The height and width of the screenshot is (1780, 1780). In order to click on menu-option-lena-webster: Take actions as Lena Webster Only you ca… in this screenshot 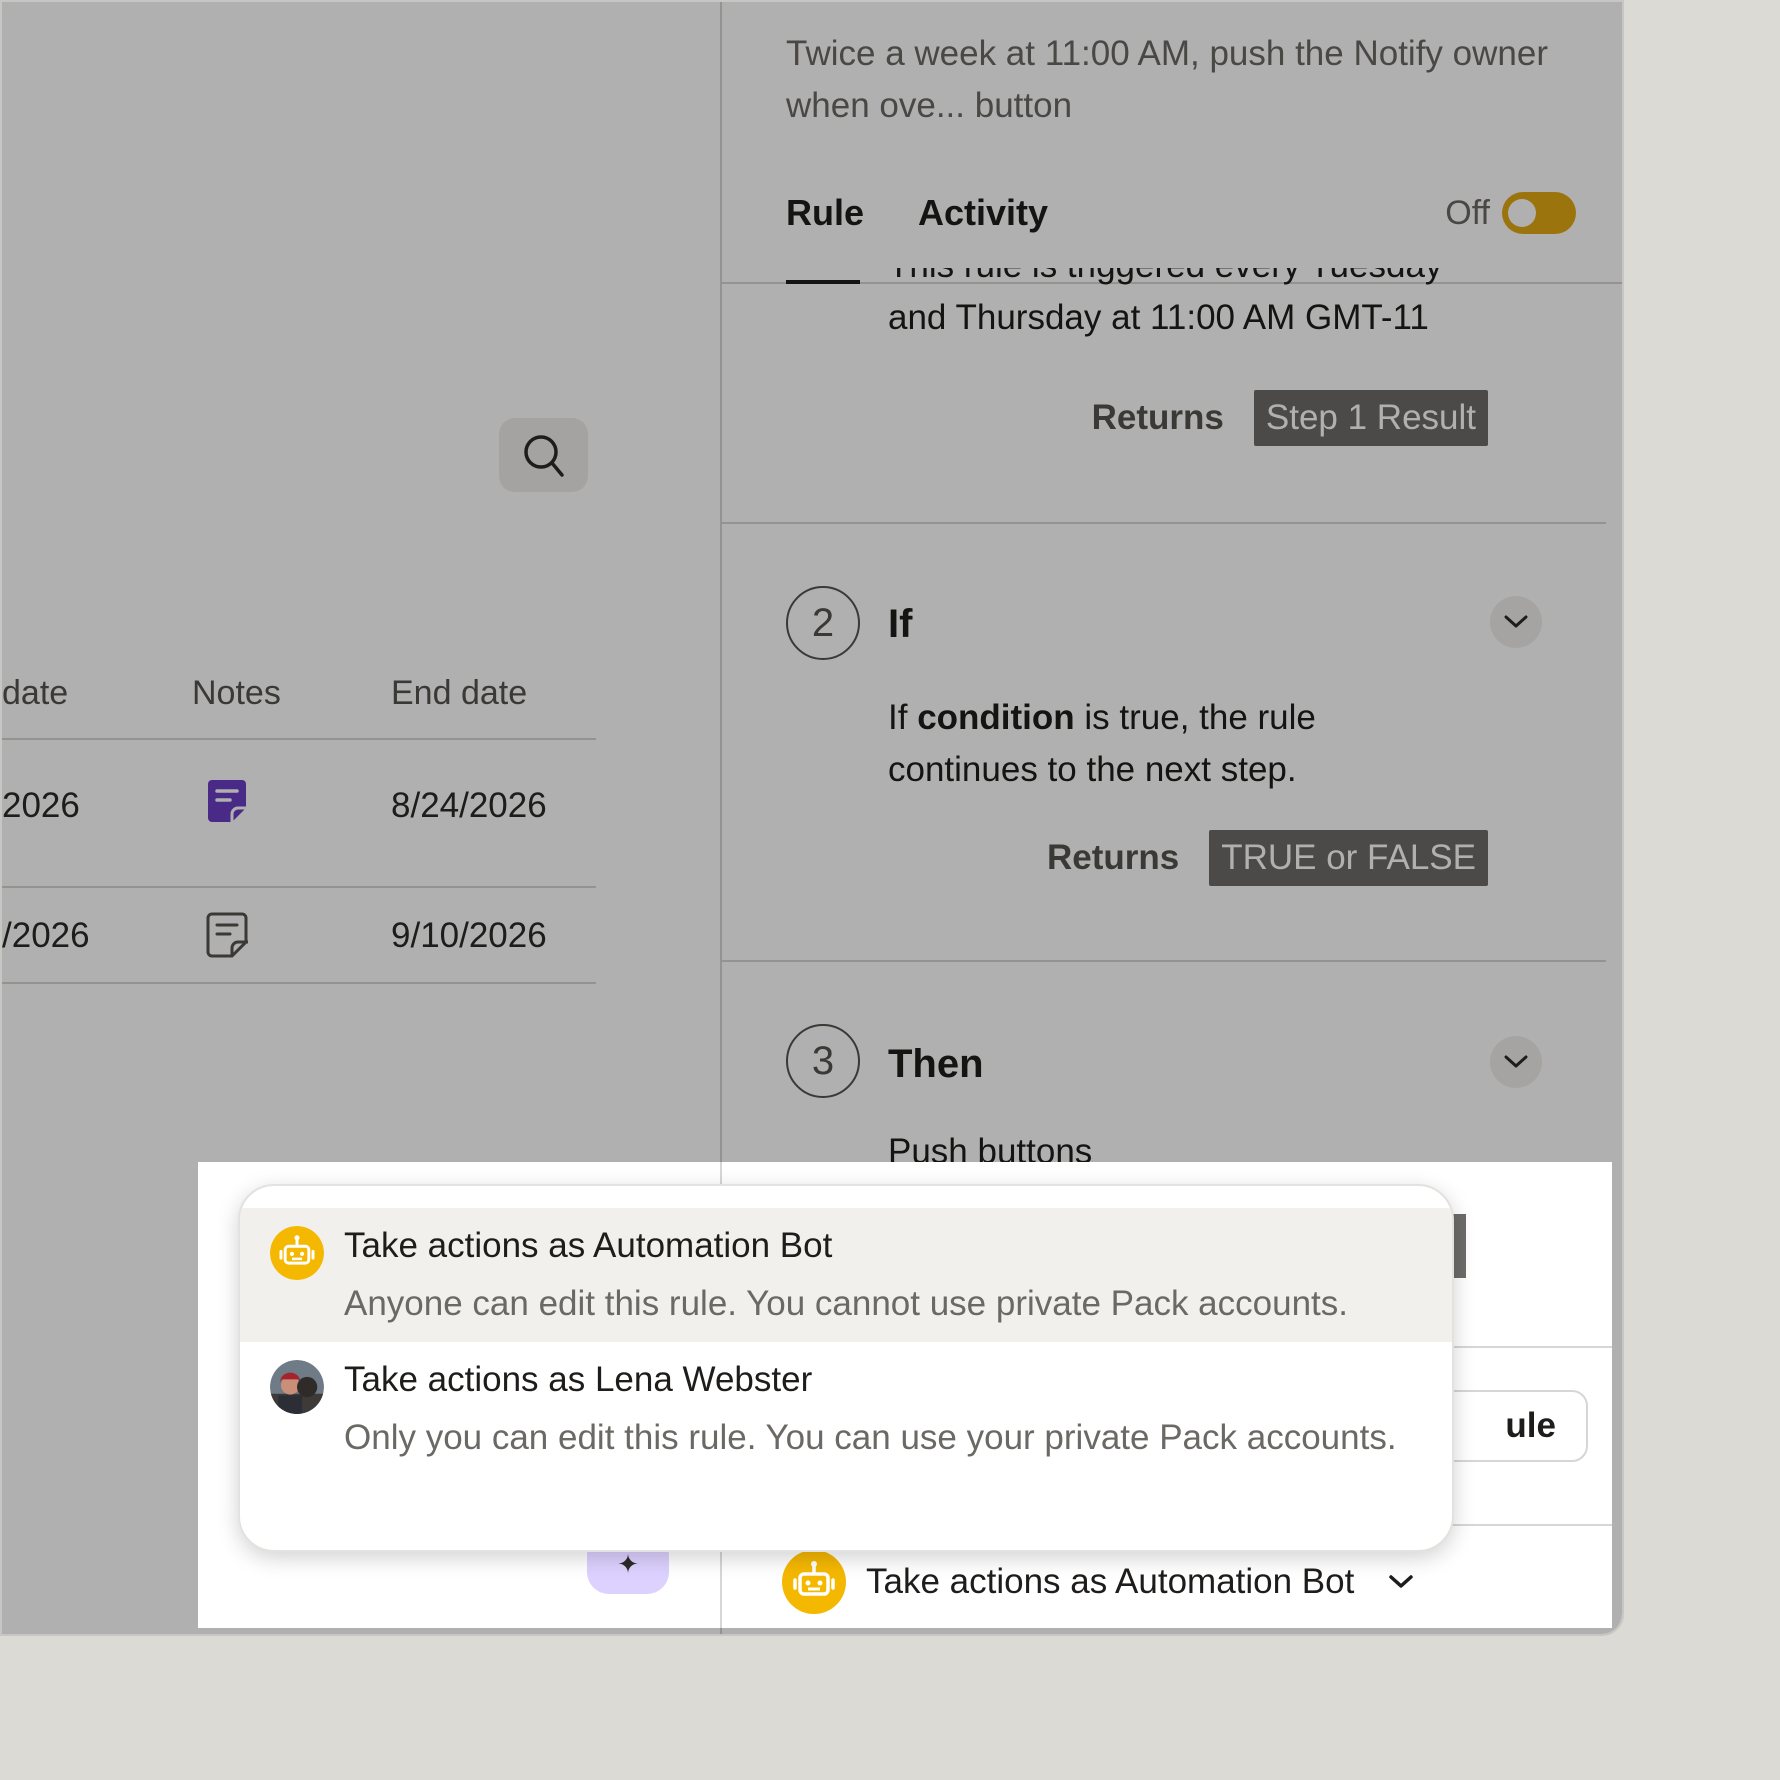, I will do `click(846, 1437)`.